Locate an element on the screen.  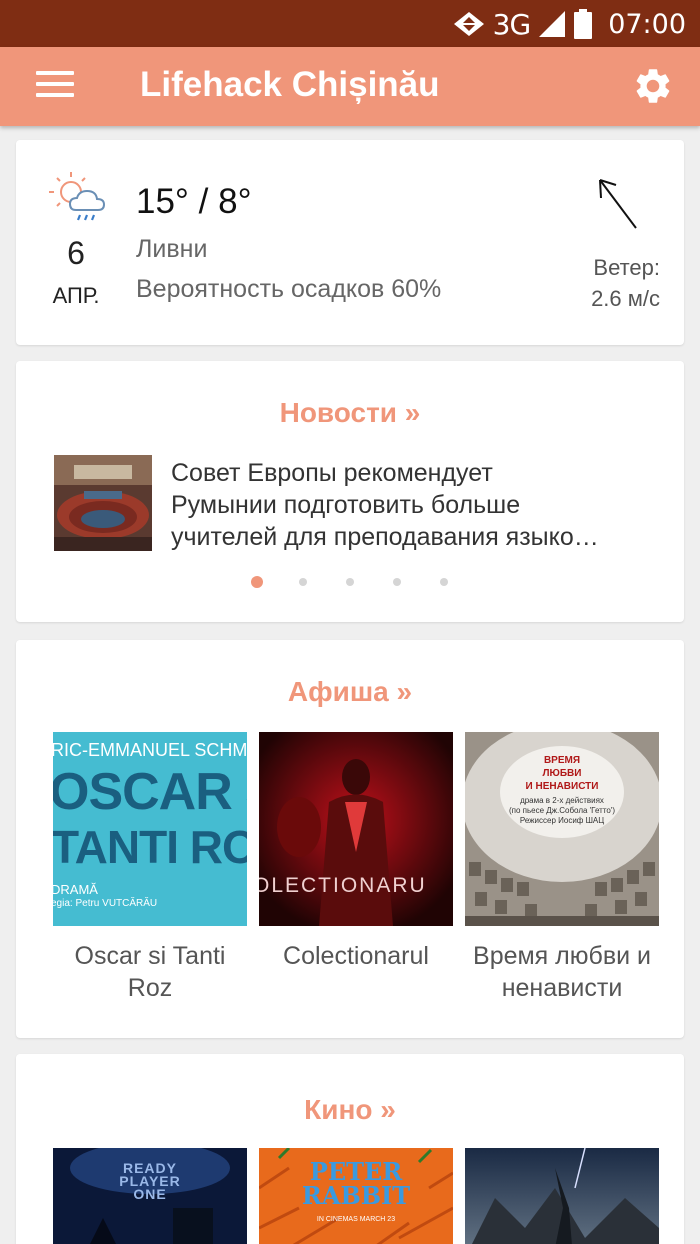
news-thumbnail is located at coordinates (103, 503).